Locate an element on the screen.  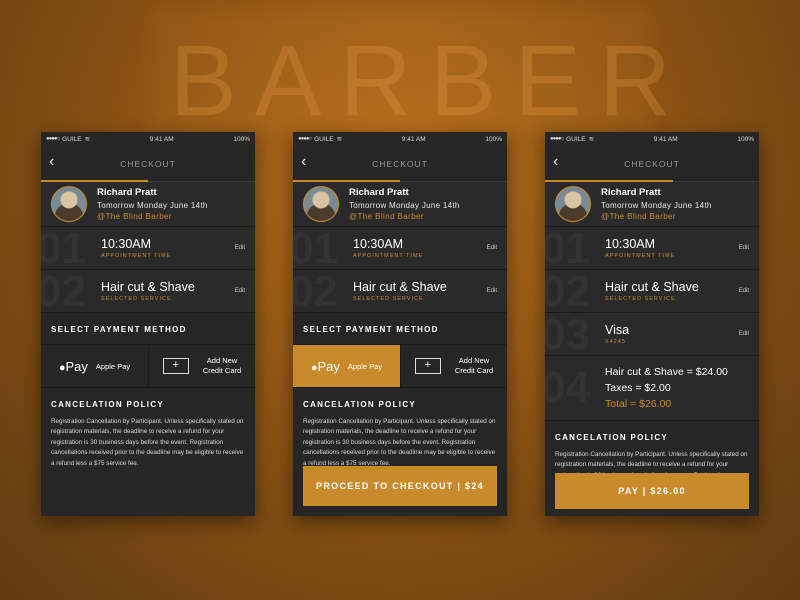
pay-button: PAY | $26.00 is located at coordinates (652, 491).